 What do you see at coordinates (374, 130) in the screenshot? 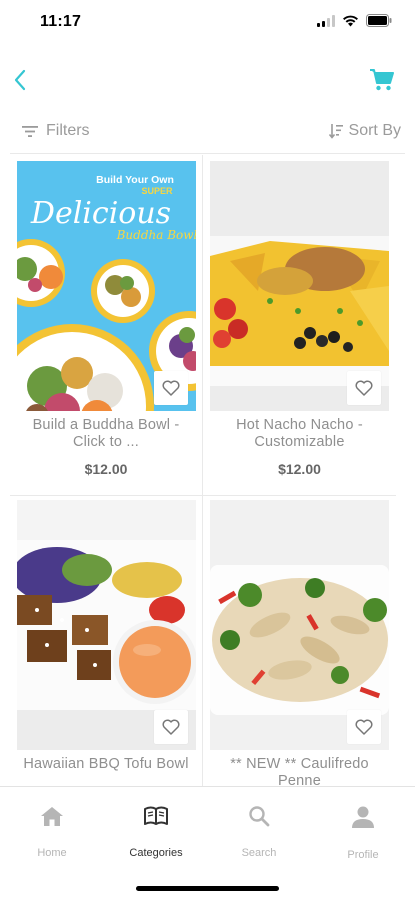
I see `sort-by-label: Sort By` at bounding box center [374, 130].